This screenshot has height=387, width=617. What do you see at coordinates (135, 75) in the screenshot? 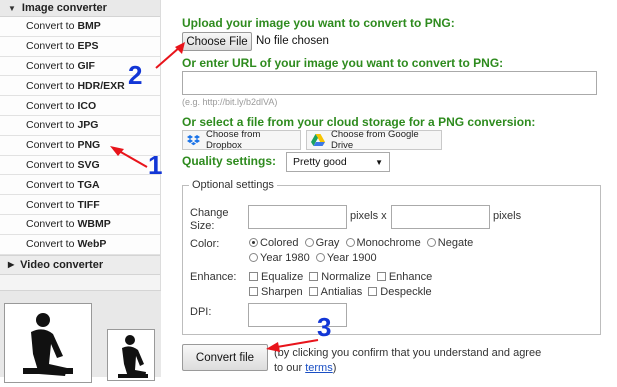
I see `annotation-number-2: 2` at bounding box center [135, 75].